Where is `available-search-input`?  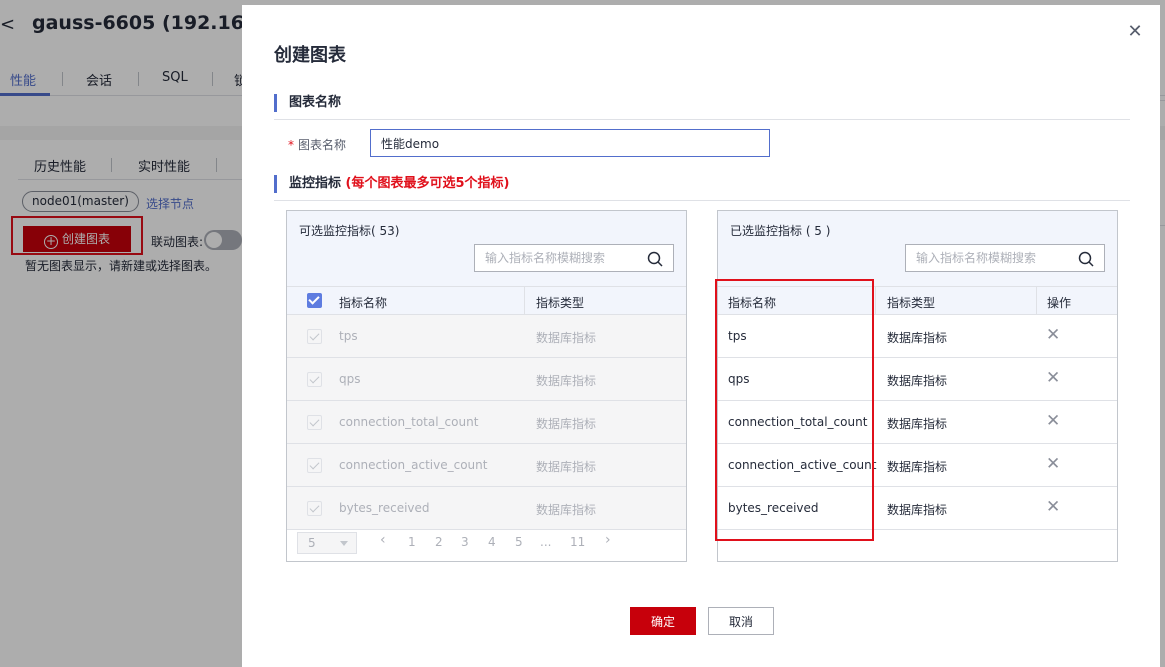
available-search-input is located at coordinates (561, 258).